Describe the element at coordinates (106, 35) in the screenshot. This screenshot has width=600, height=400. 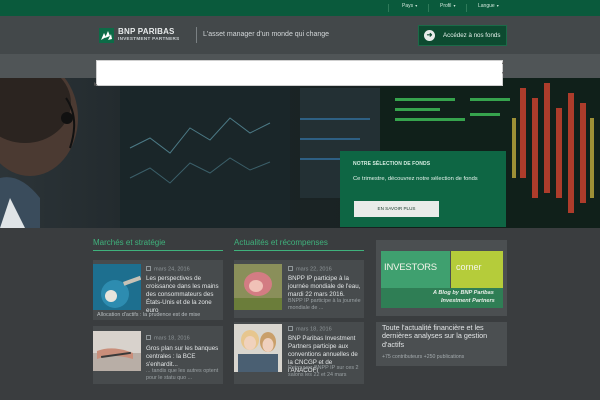
I see `bnp-stars-logo-icon` at that location.